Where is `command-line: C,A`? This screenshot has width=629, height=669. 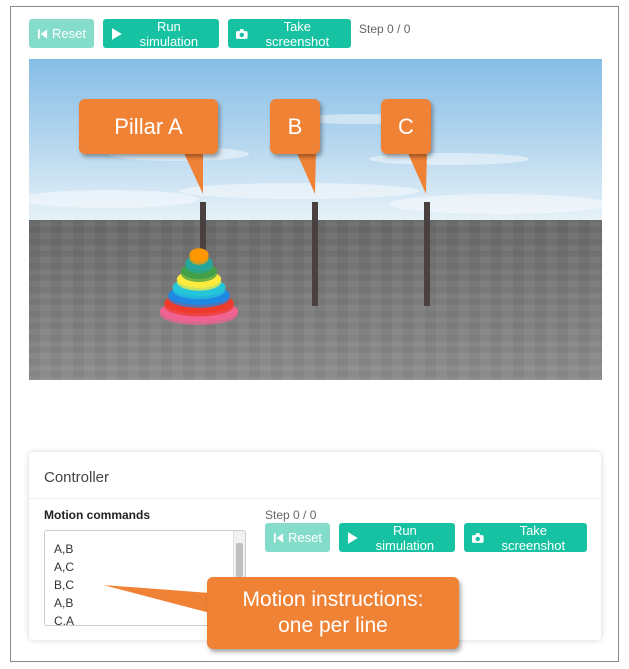
command-line: C,A is located at coordinates (64, 620).